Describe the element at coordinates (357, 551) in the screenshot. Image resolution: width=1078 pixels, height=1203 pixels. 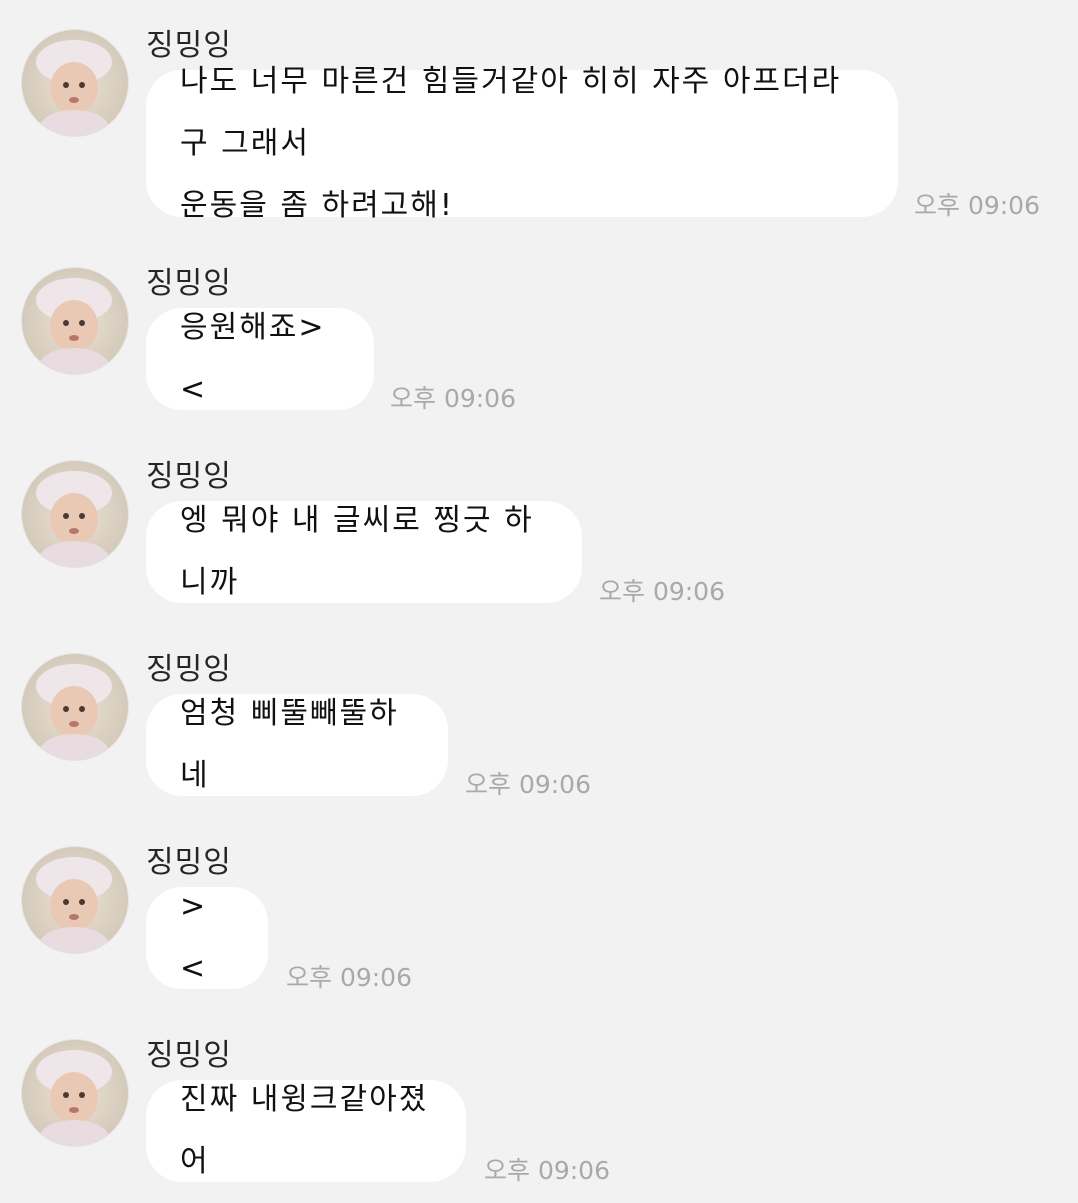
I see `message-text: 엥 뭐야 내 글씨로 찡긋 하니까` at that location.